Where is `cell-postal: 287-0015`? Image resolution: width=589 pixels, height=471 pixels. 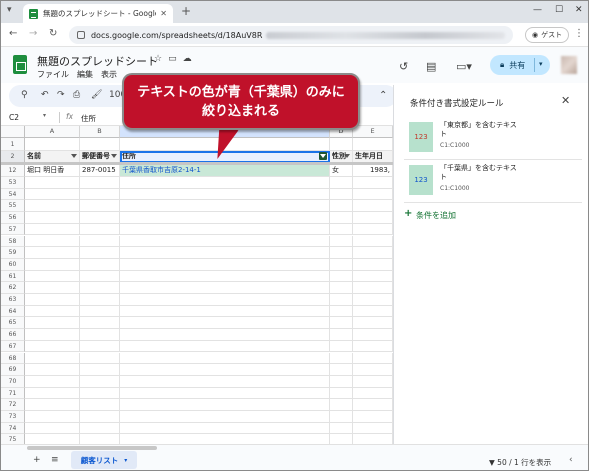
cell-postal: 287-0015 is located at coordinates (100, 171).